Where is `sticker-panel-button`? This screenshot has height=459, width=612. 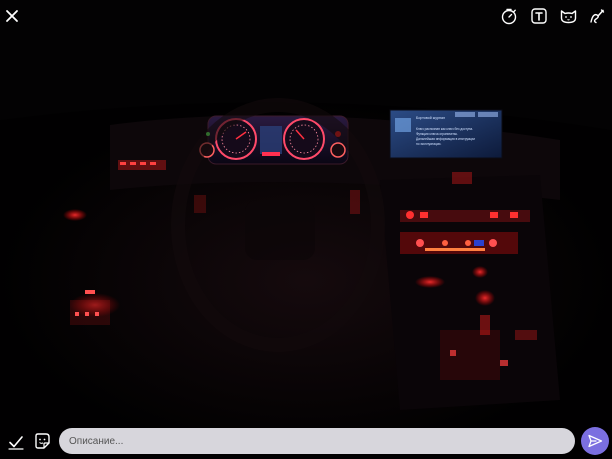 sticker-panel-button is located at coordinates (42, 441).